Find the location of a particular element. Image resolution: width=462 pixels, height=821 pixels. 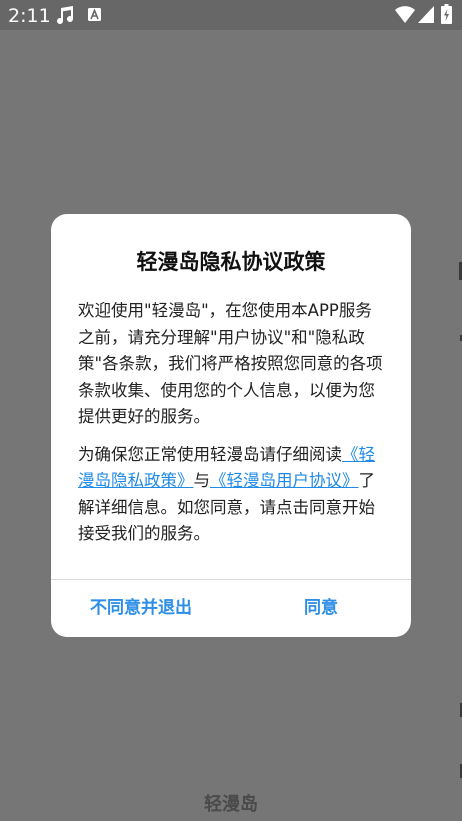

conjunction-text: 与 is located at coordinates (202, 480).